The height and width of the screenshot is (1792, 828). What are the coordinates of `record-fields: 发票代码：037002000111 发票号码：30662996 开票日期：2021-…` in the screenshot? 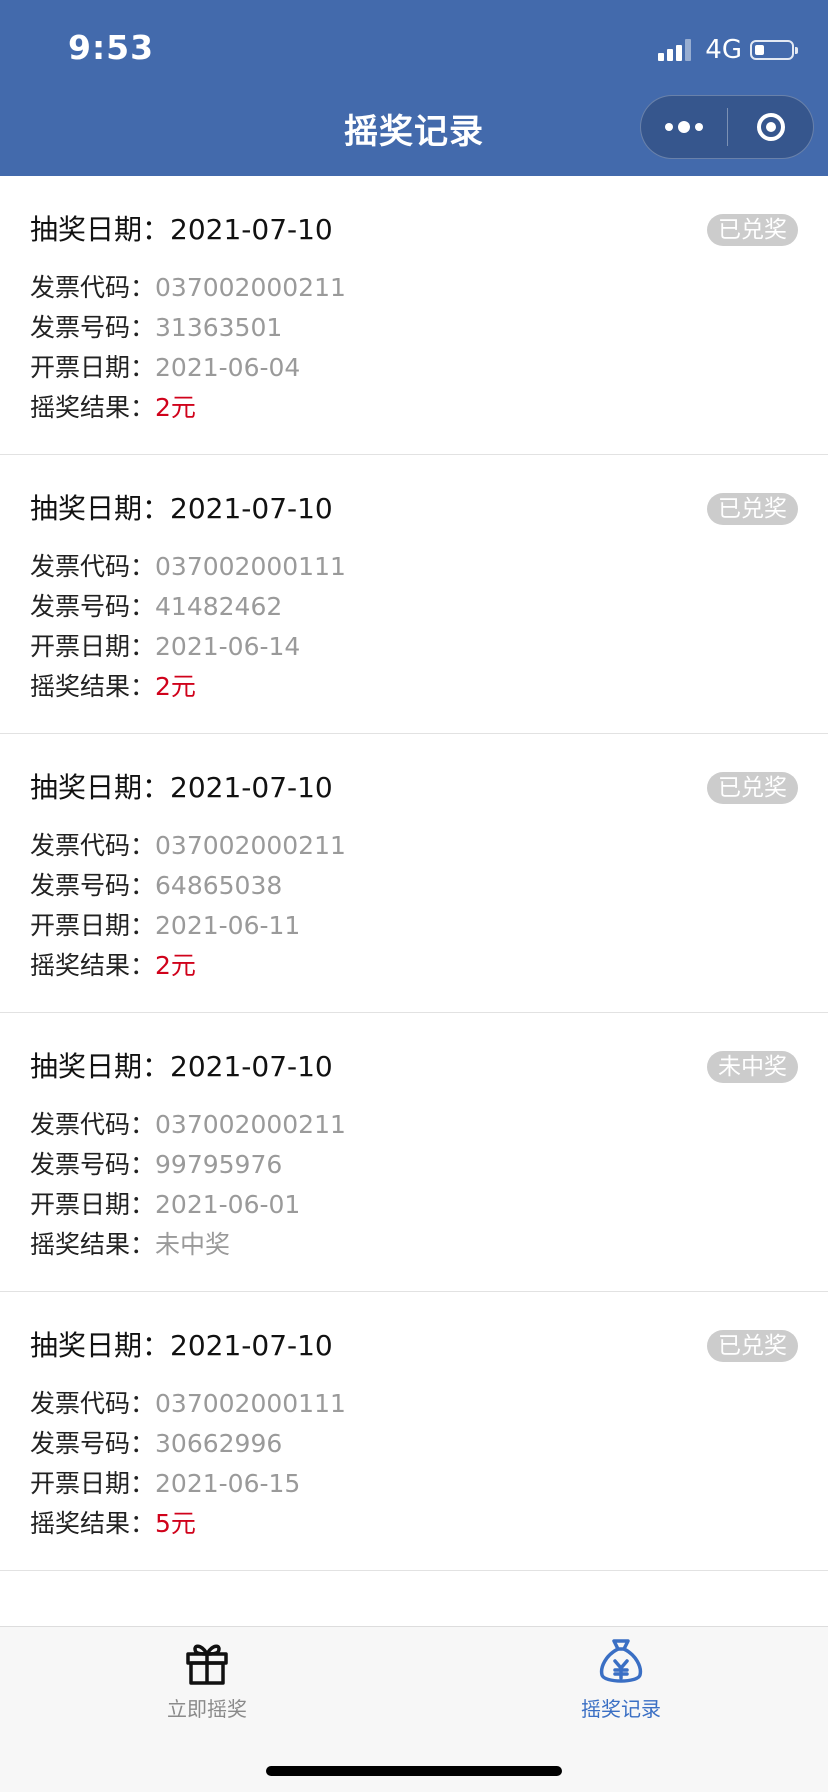 It's located at (188, 1464).